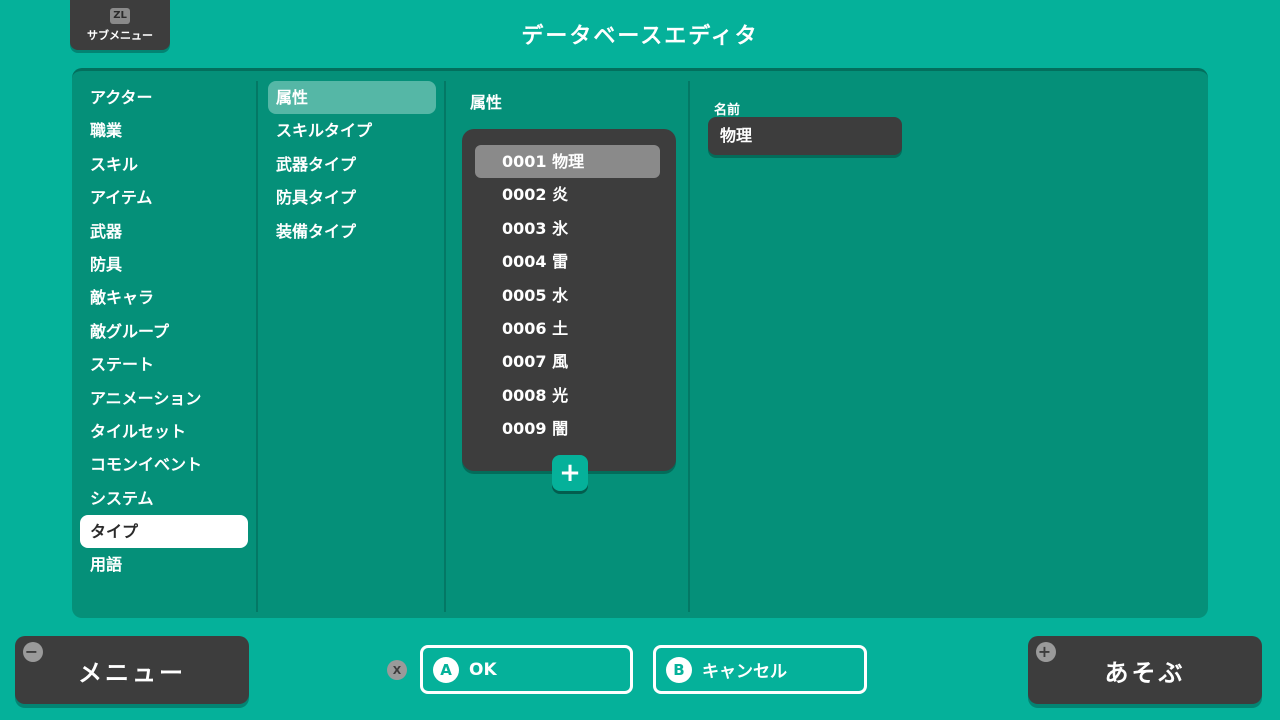 This screenshot has width=1280, height=720. What do you see at coordinates (164, 97) in the screenshot?
I see `category-item-actor: アクター` at bounding box center [164, 97].